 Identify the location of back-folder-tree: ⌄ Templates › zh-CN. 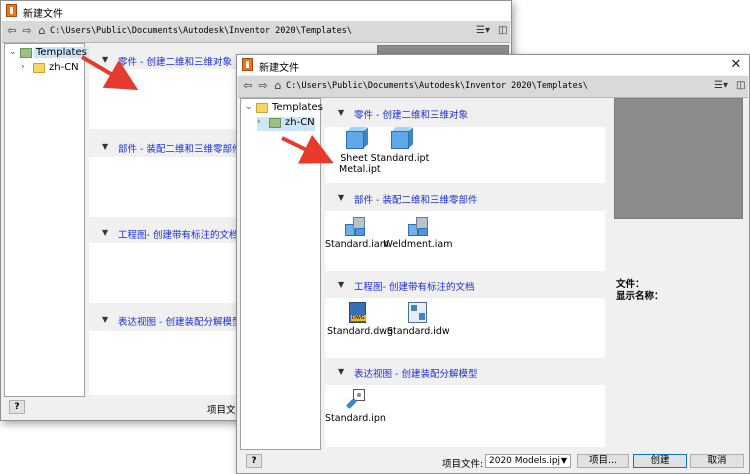
(46, 220).